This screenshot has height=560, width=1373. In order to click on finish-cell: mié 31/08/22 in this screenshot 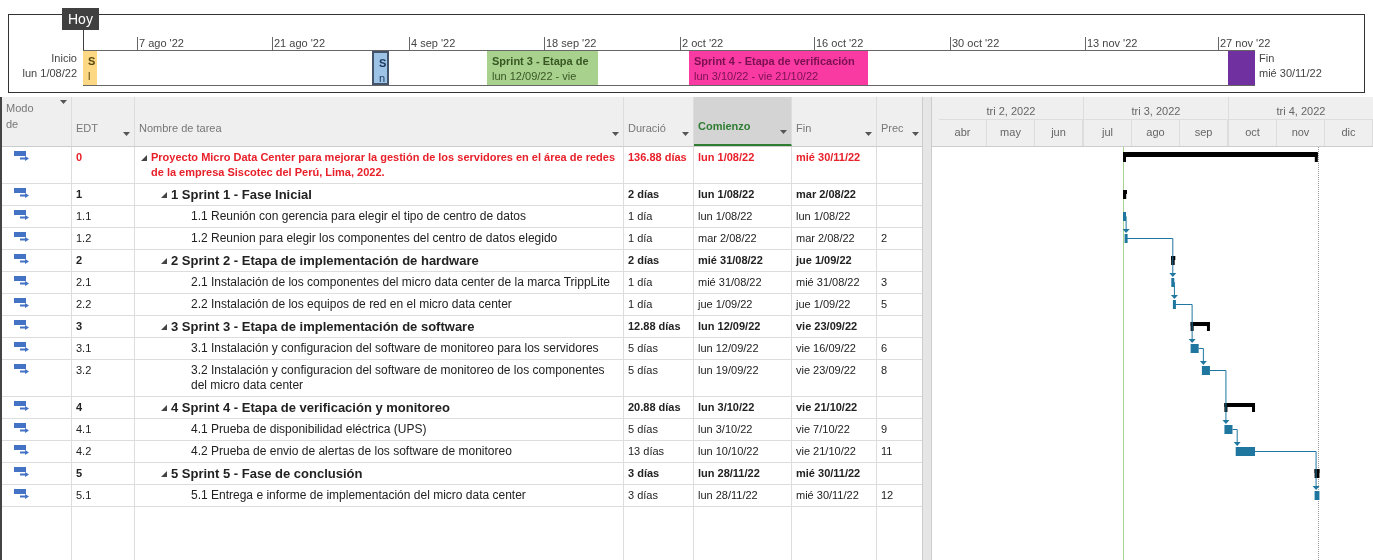, I will do `click(834, 283)`.